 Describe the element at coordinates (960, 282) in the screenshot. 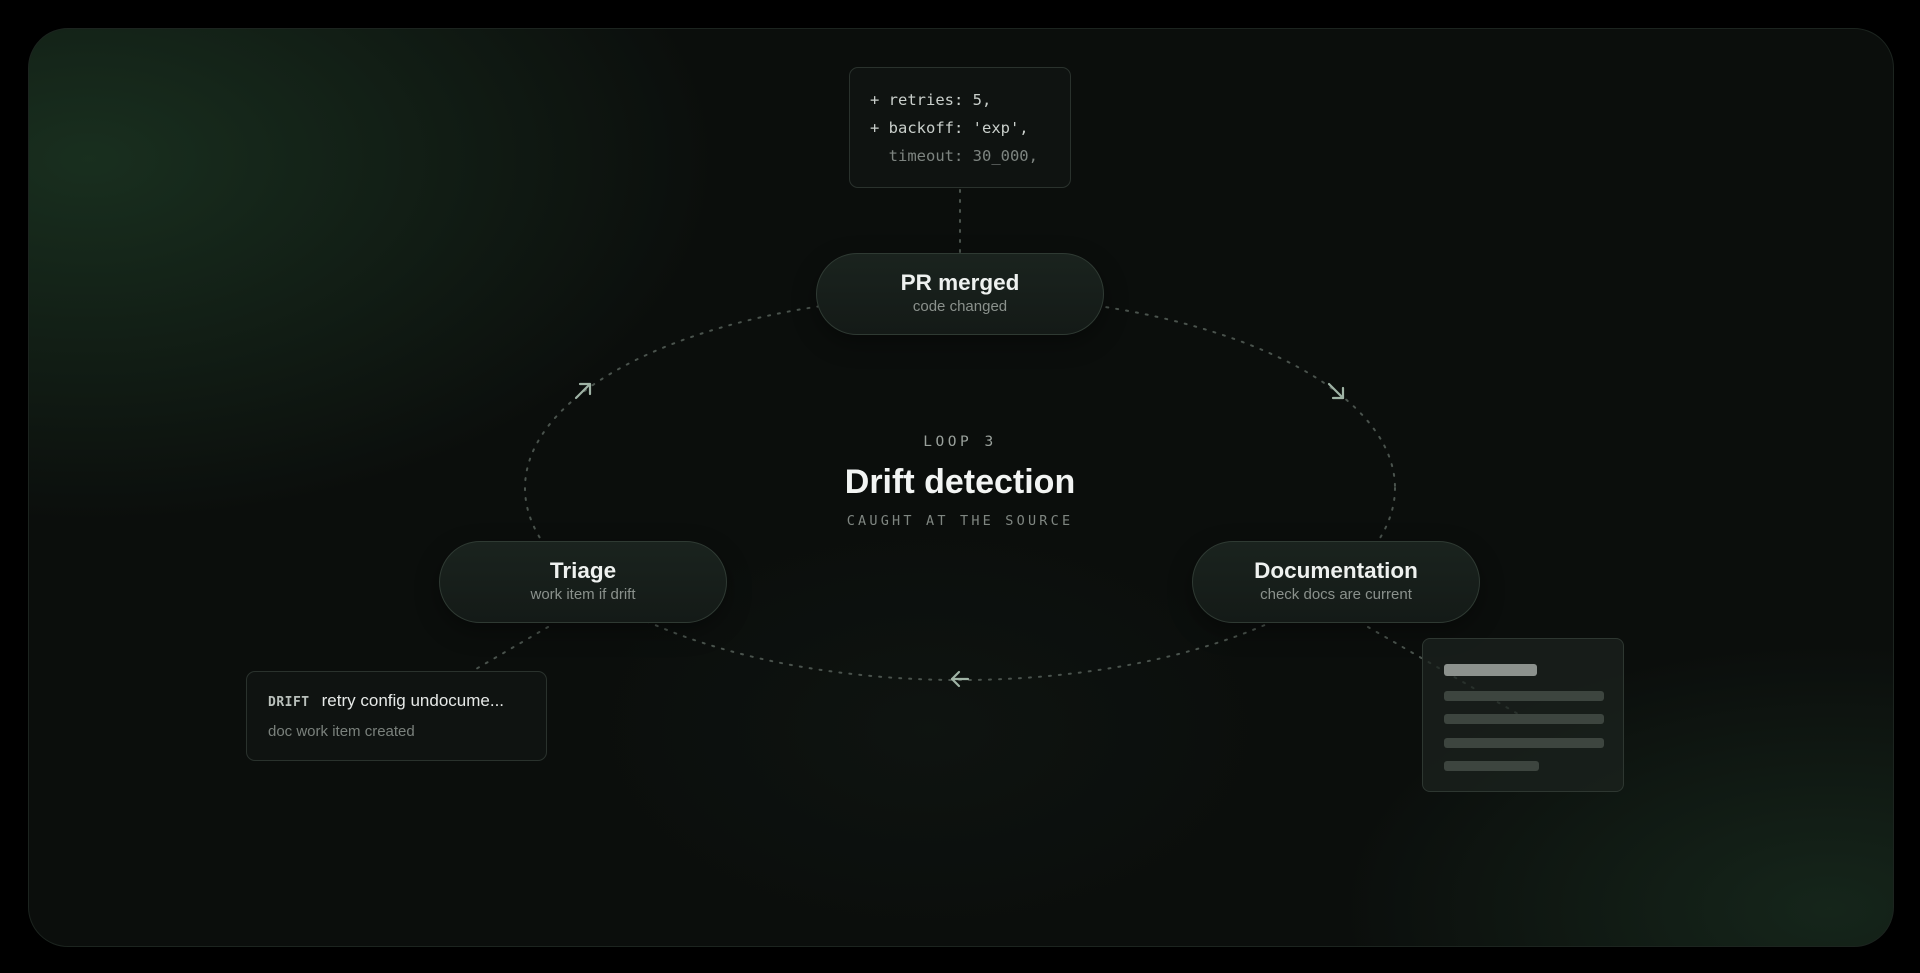

I see `node-title: PR merged` at that location.